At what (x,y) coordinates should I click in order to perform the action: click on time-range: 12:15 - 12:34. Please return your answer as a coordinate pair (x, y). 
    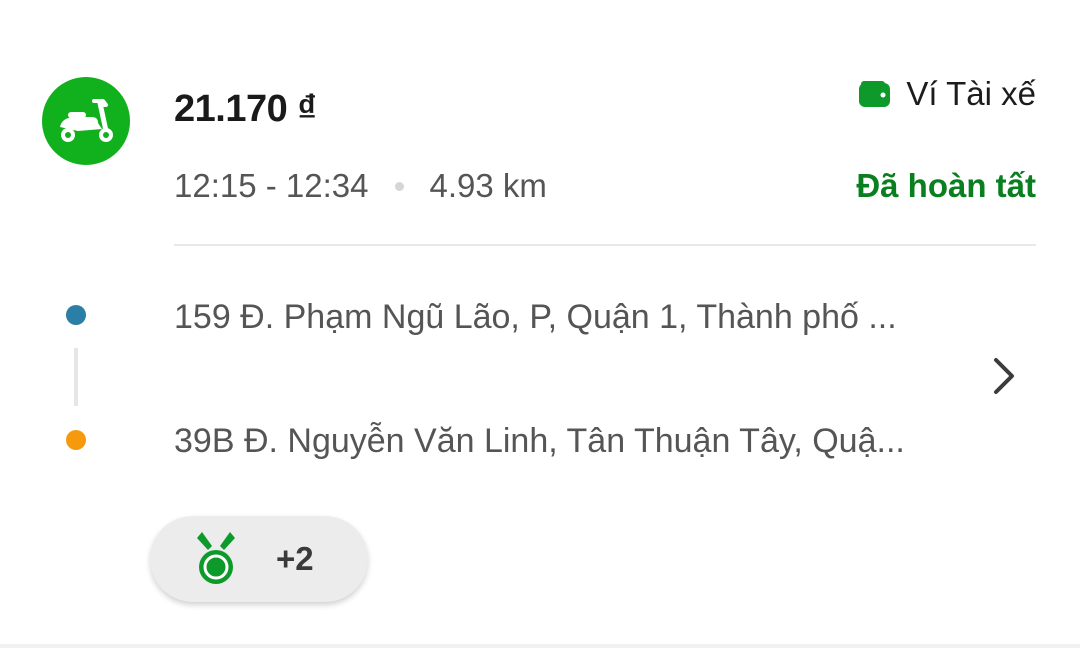
    Looking at the image, I should click on (271, 185).